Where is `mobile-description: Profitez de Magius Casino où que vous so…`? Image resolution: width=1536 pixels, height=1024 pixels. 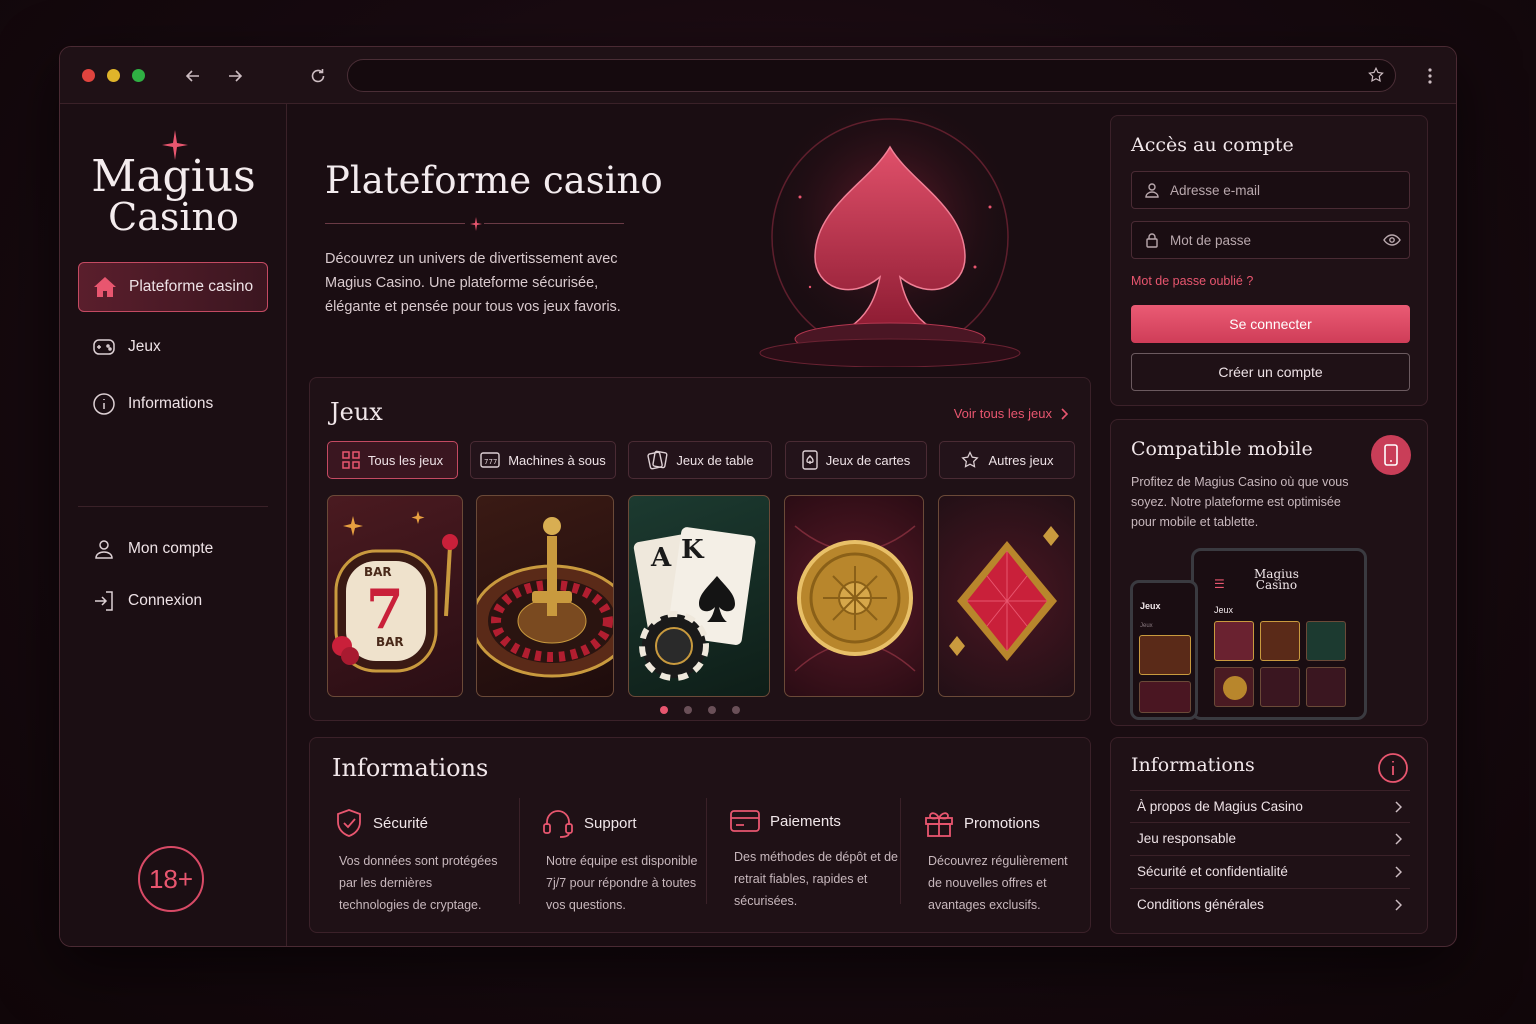 mobile-description: Profitez de Magius Casino où que vous so… is located at coordinates (1240, 502).